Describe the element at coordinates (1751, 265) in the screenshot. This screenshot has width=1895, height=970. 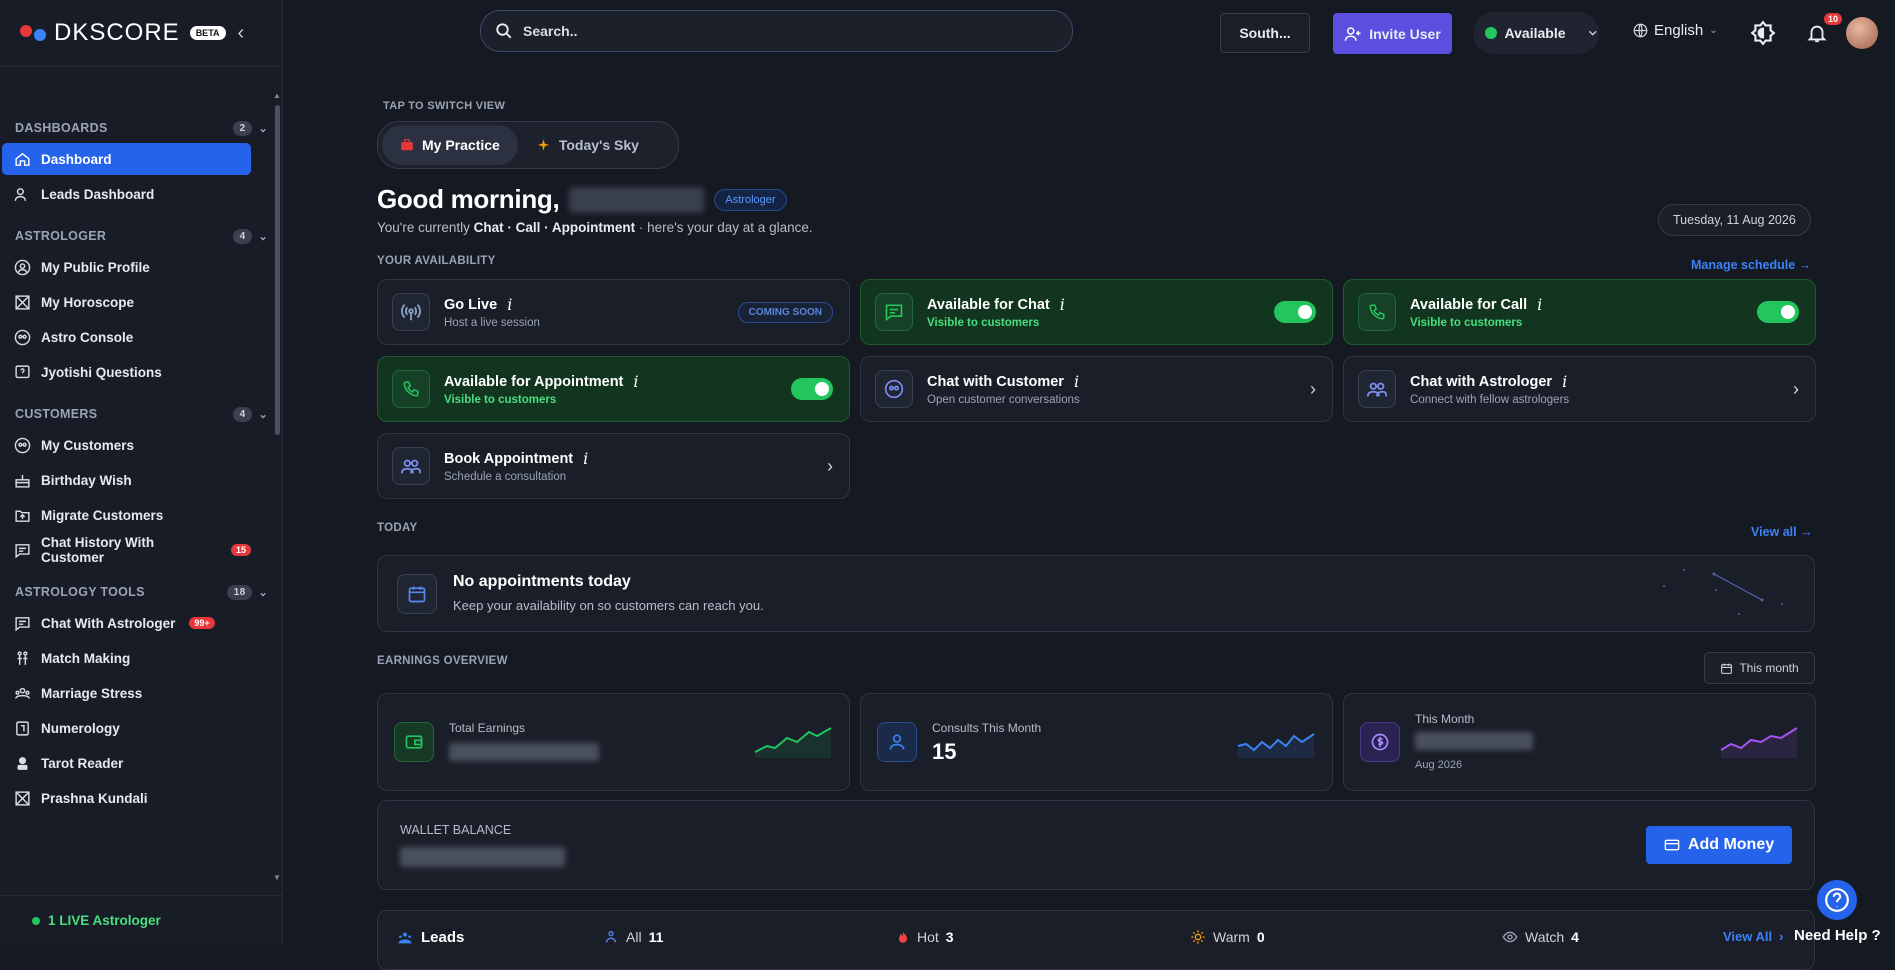
I see `manage-schedule-link: Manage schedule →` at that location.